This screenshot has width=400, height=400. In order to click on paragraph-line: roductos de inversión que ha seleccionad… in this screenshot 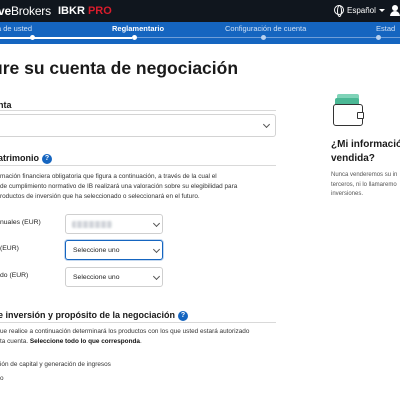, I will do `click(100, 196)`.